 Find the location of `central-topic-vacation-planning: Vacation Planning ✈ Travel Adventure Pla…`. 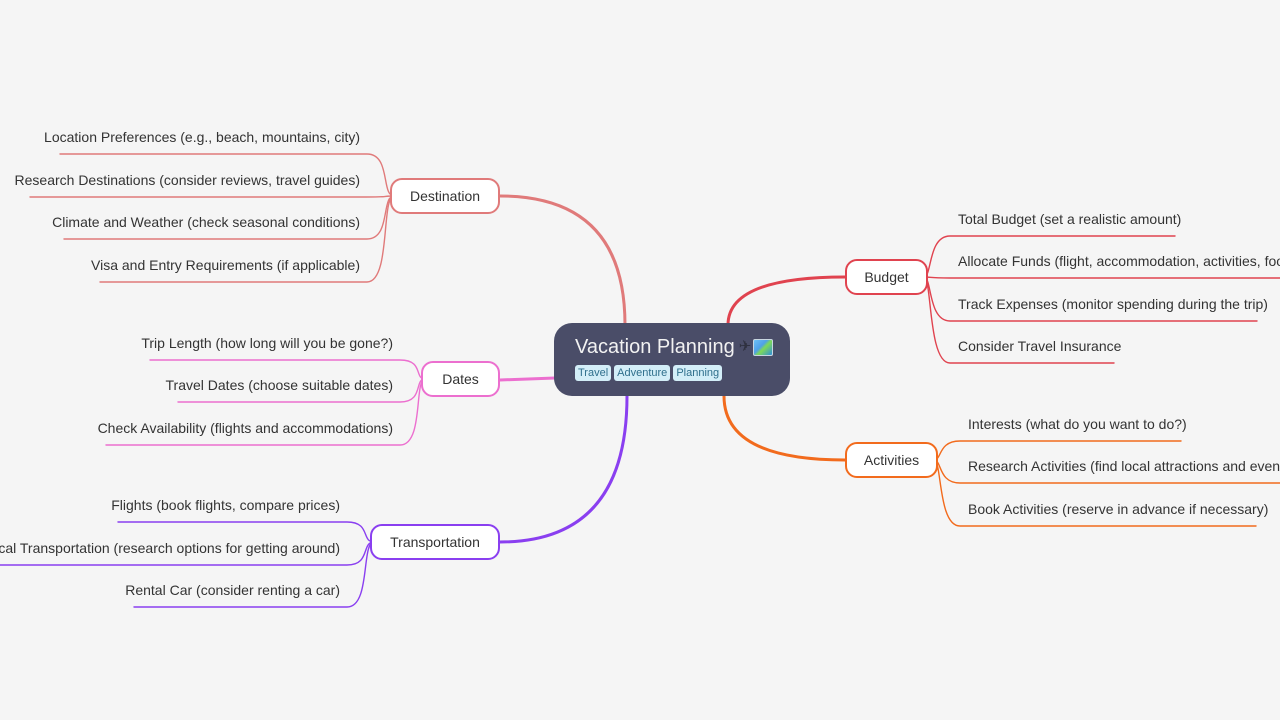

central-topic-vacation-planning: Vacation Planning ✈ Travel Adventure Pla… is located at coordinates (672, 359).